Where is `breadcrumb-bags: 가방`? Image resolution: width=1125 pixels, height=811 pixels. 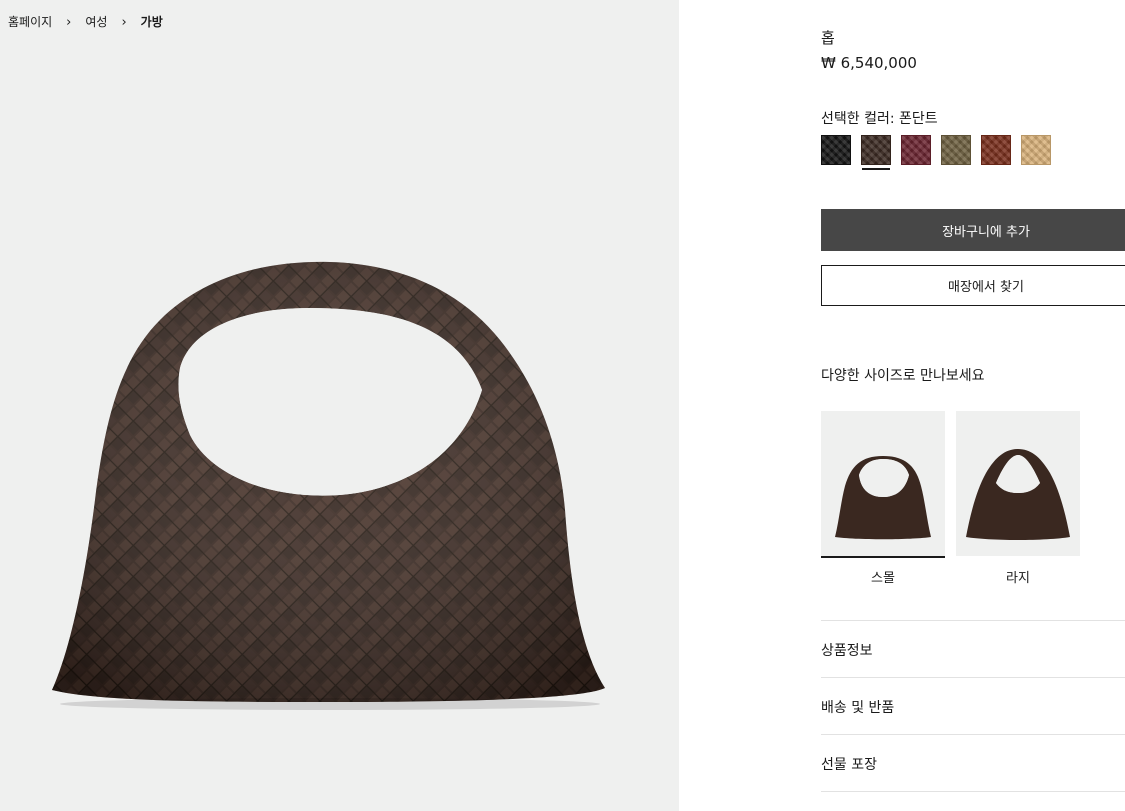 breadcrumb-bags: 가방 is located at coordinates (152, 21).